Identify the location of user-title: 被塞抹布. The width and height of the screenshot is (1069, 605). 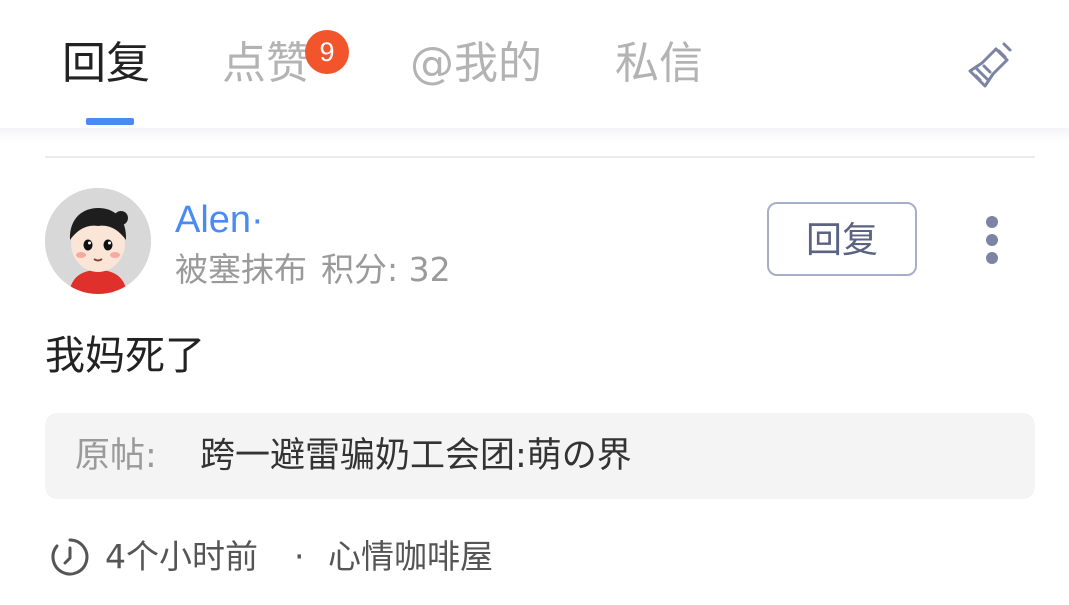
(241, 269).